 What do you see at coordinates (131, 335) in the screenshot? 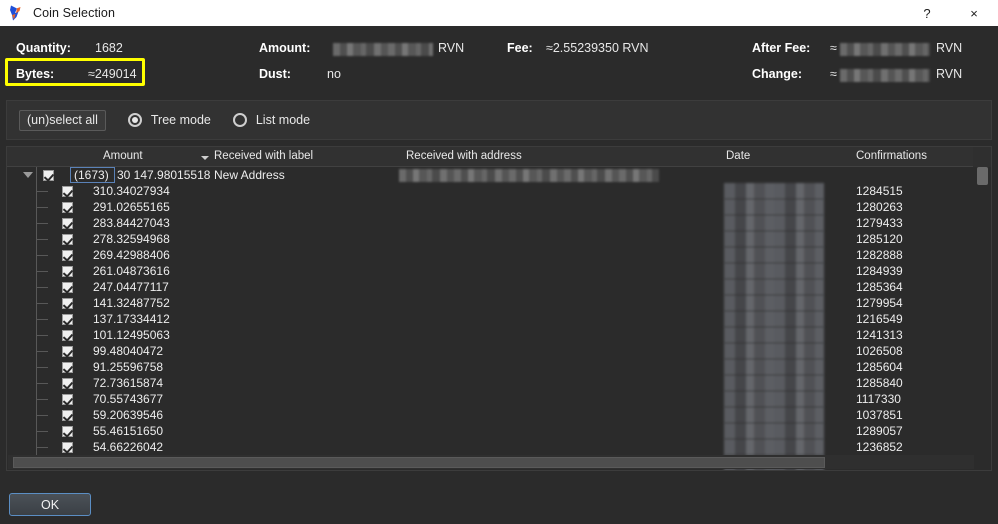
I see `cell-amount: 101.12495063` at bounding box center [131, 335].